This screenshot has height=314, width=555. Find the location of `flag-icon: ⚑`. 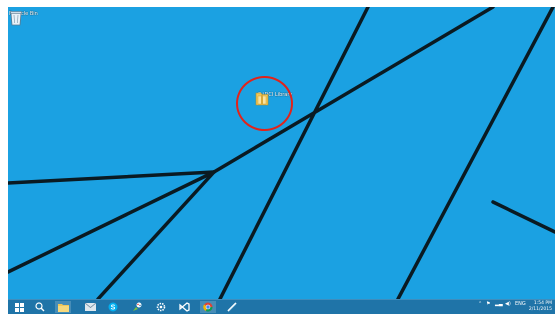

flag-icon: ⚑ is located at coordinates (488, 304).